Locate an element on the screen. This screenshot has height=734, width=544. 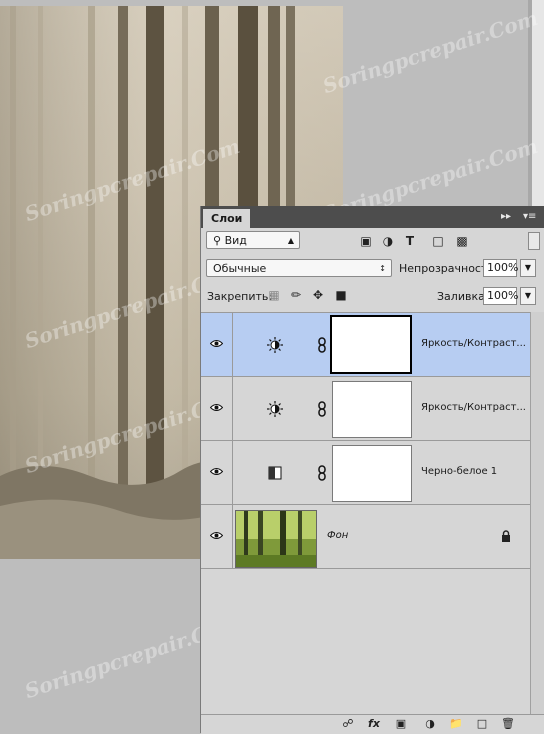
adjustment-filter-icon: ◑ is located at coordinates (388, 241).